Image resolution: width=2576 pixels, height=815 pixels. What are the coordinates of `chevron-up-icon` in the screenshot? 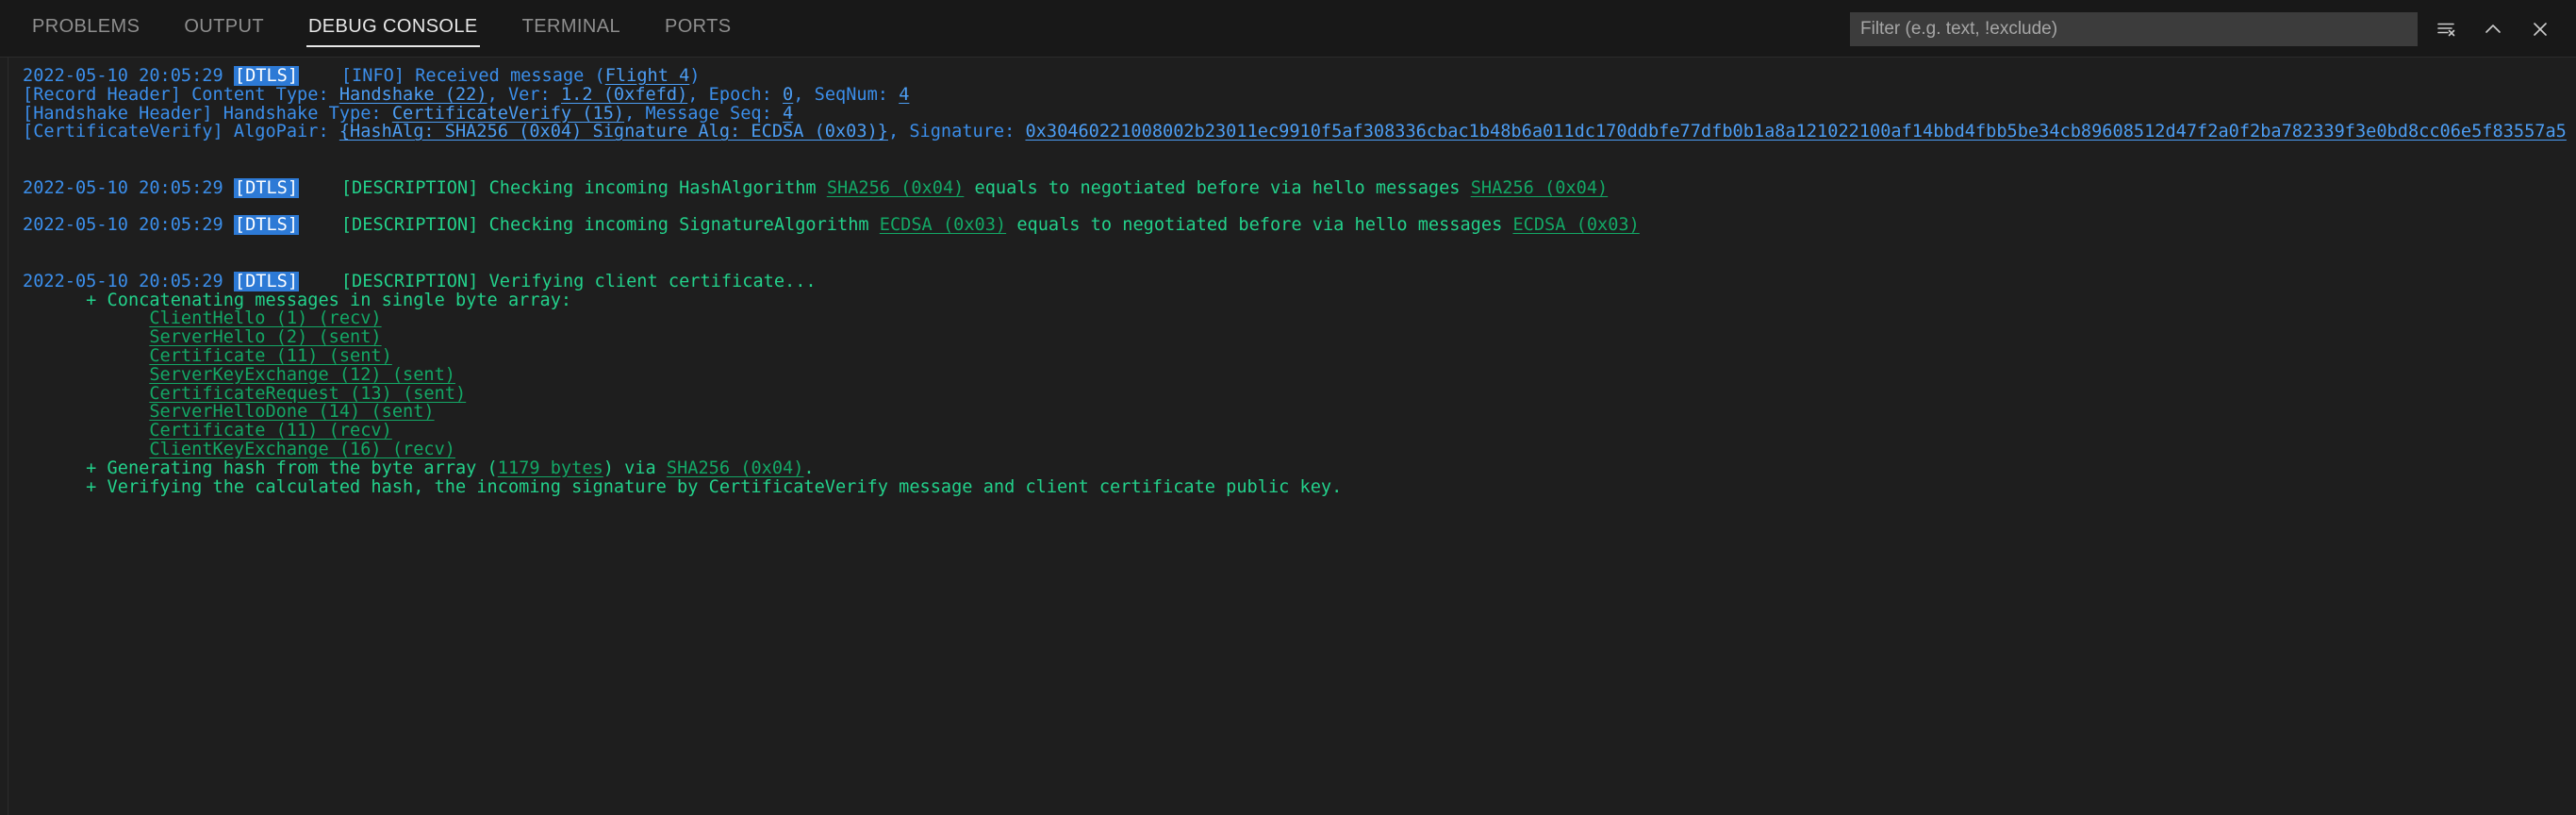 It's located at (2493, 30).